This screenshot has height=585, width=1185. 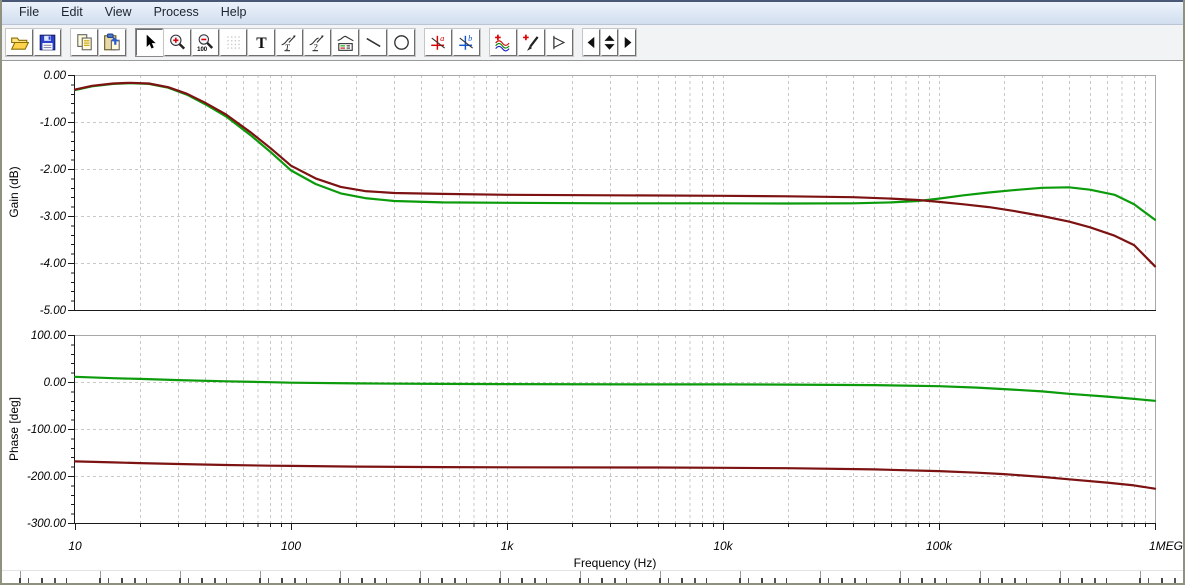 I want to click on cursor-a-icon: a, so click(x=438, y=42).